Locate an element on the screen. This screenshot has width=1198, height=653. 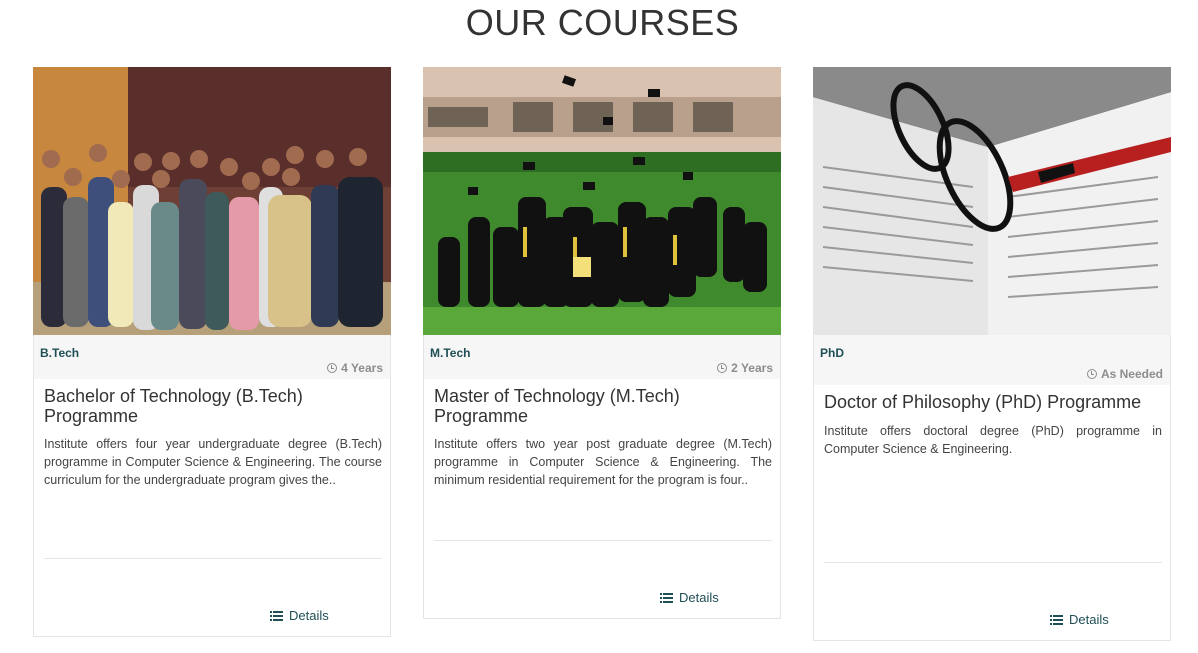
duration-text: 2 Years is located at coordinates (752, 368).